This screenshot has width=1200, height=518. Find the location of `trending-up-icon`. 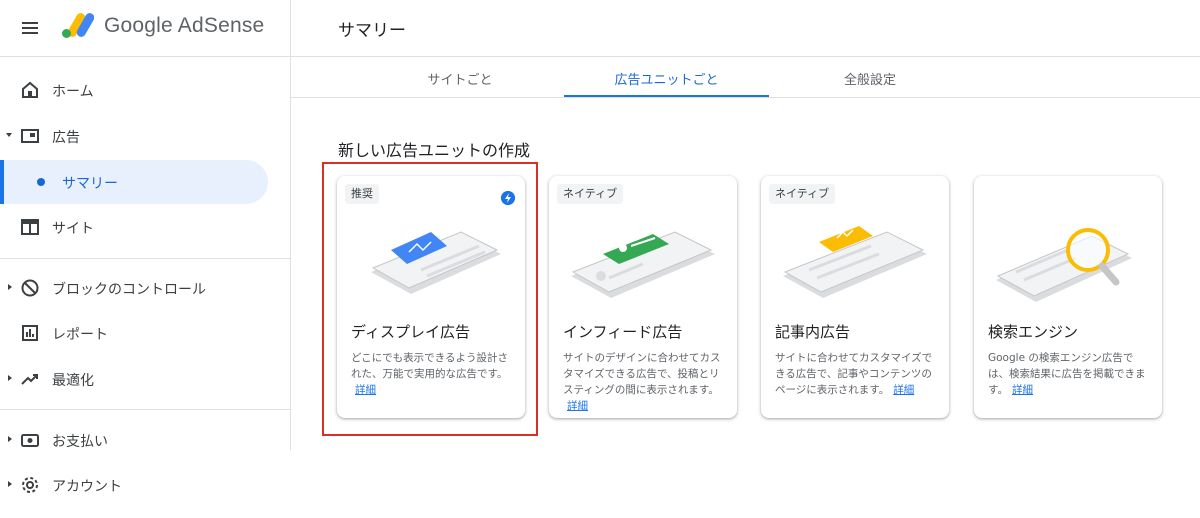

trending-up-icon is located at coordinates (29, 379).